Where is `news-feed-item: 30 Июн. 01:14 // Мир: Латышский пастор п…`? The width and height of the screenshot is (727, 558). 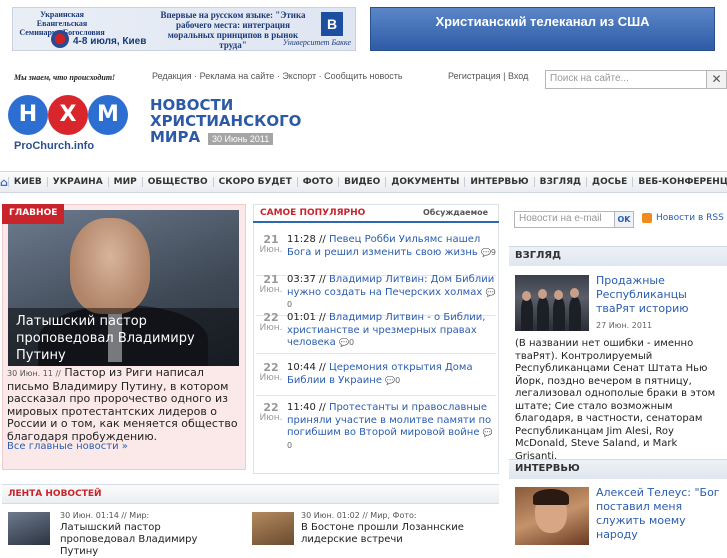 news-feed-item: 30 Июн. 01:14 // Мир: Латышский пастор п… is located at coordinates (135, 534).